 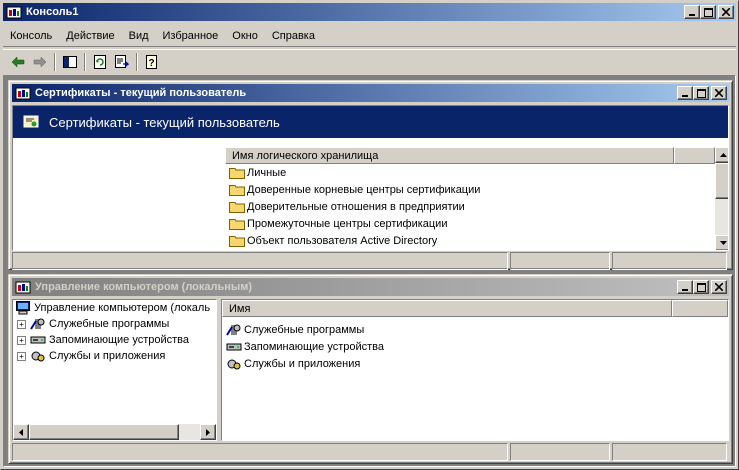 I want to click on list-item-label: Запоминающие устройства, so click(x=314, y=346).